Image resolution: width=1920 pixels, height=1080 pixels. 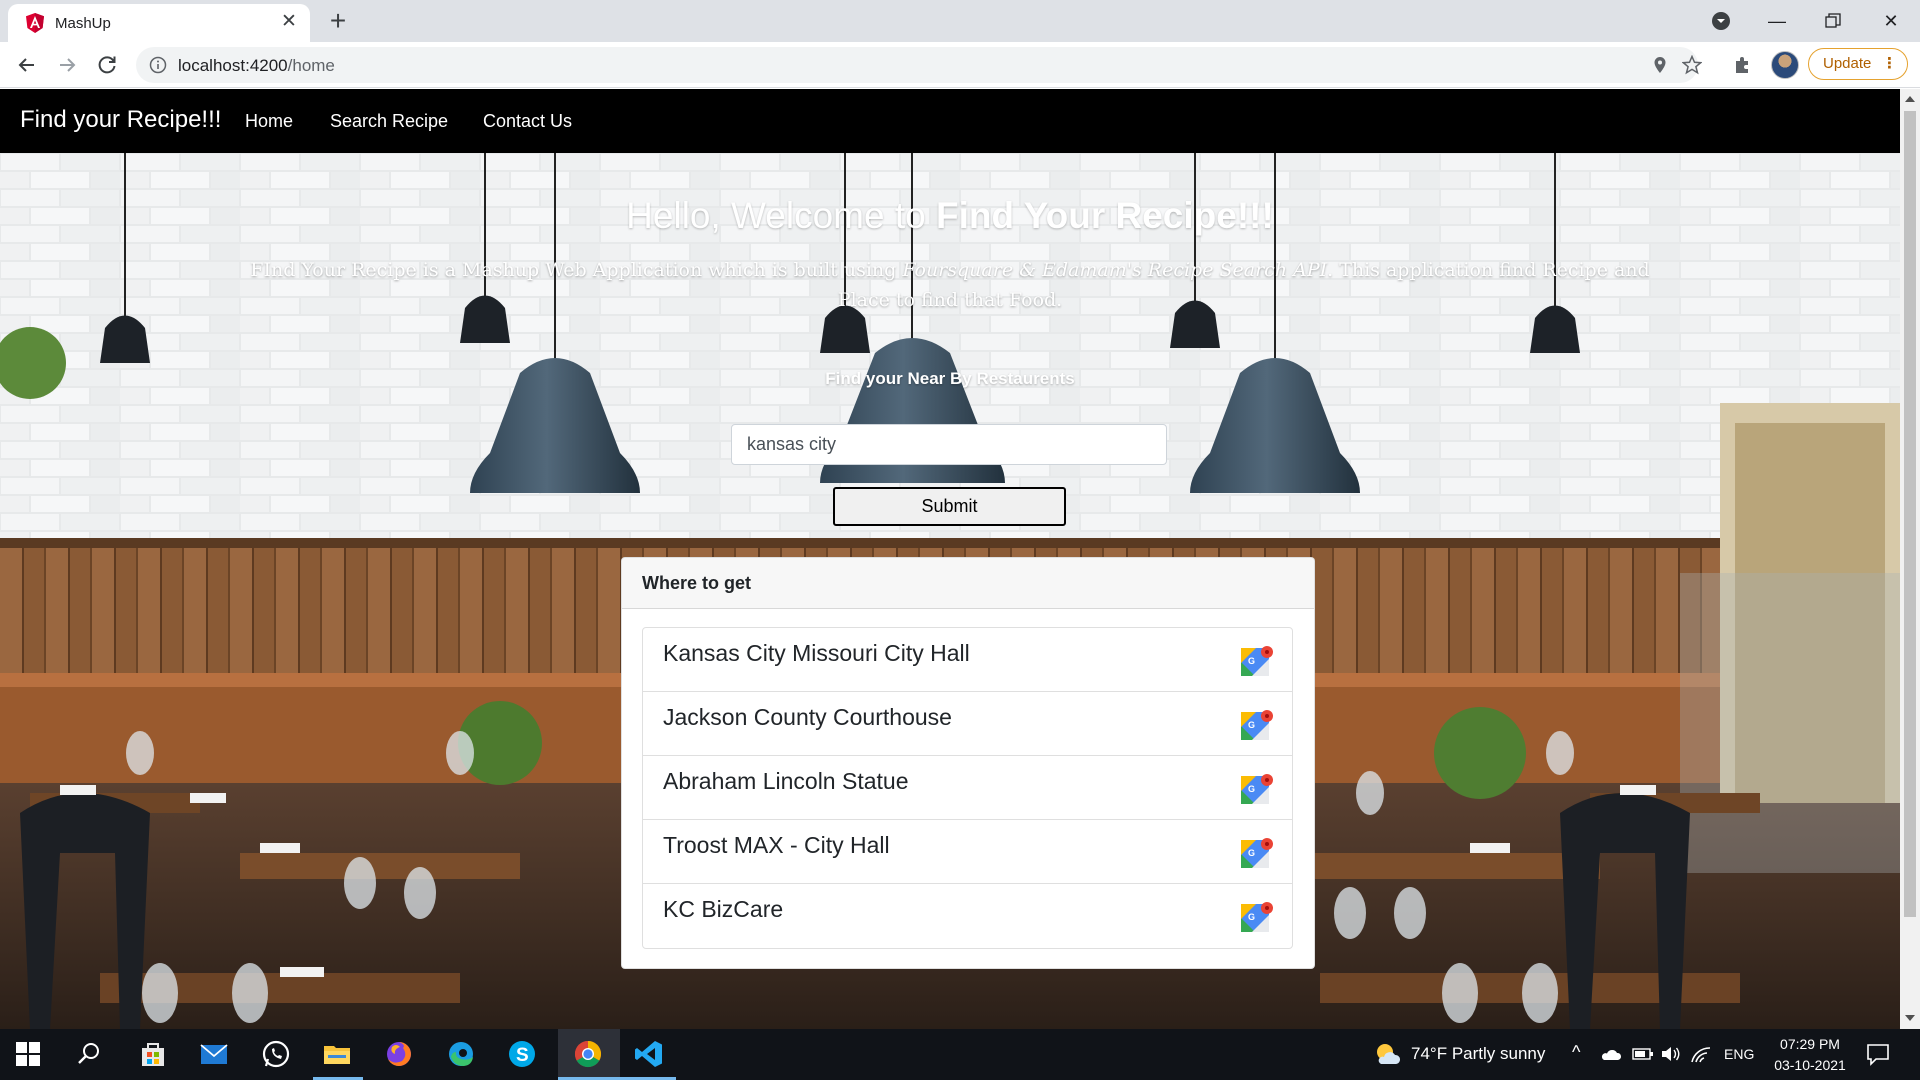 What do you see at coordinates (1671, 1054) in the screenshot?
I see `volume-icon` at bounding box center [1671, 1054].